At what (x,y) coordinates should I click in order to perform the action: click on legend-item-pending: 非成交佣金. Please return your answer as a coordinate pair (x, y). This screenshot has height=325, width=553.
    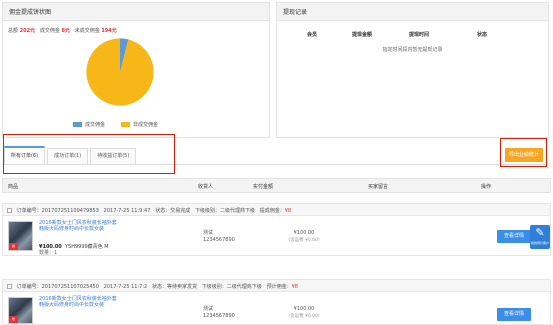
    Looking at the image, I should click on (139, 124).